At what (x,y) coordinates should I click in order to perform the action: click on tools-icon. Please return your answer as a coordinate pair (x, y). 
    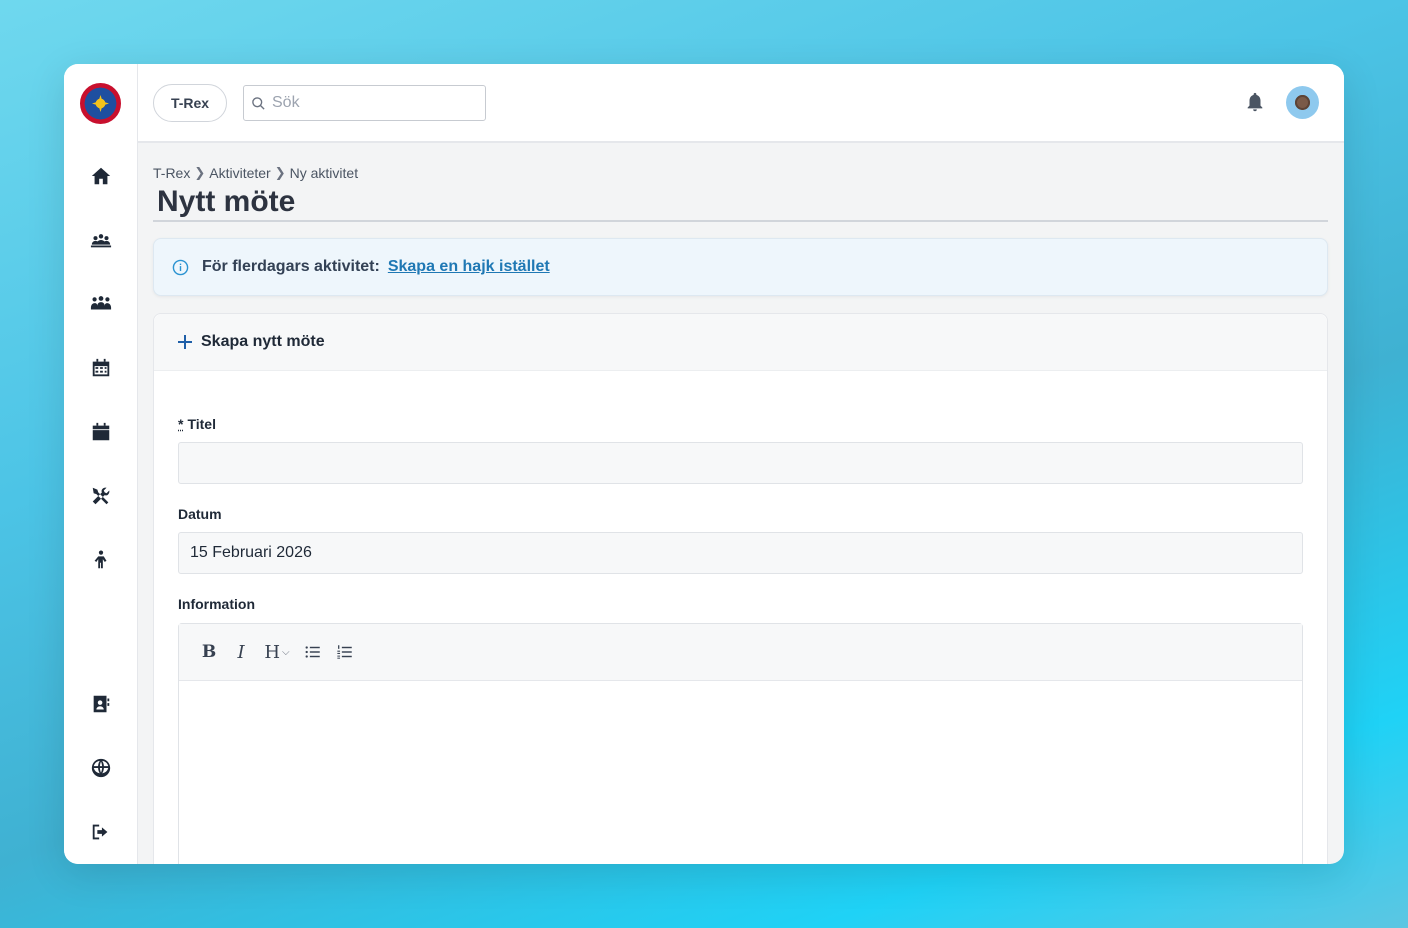
    Looking at the image, I should click on (101, 496).